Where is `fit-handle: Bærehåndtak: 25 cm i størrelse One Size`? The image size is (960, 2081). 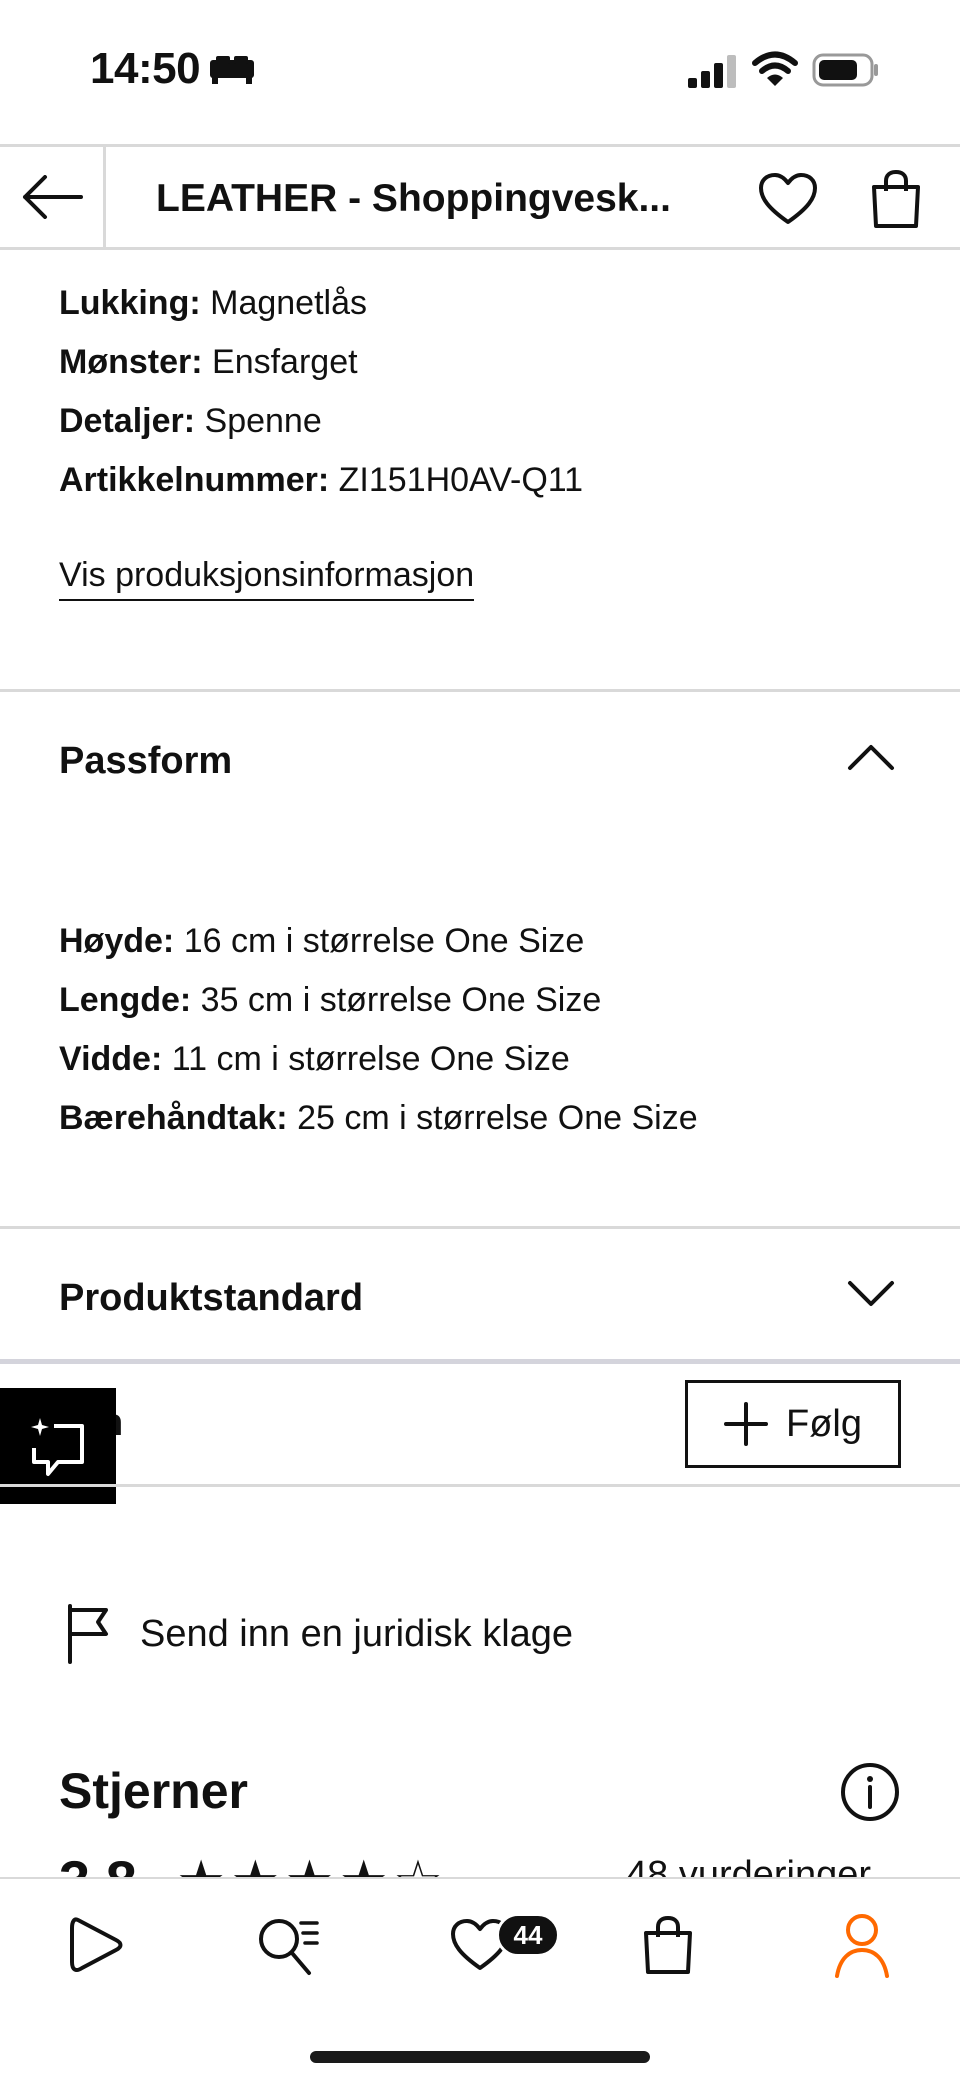
fit-handle: Bærehåndtak: 25 cm i størrelse One Size is located at coordinates (378, 1118).